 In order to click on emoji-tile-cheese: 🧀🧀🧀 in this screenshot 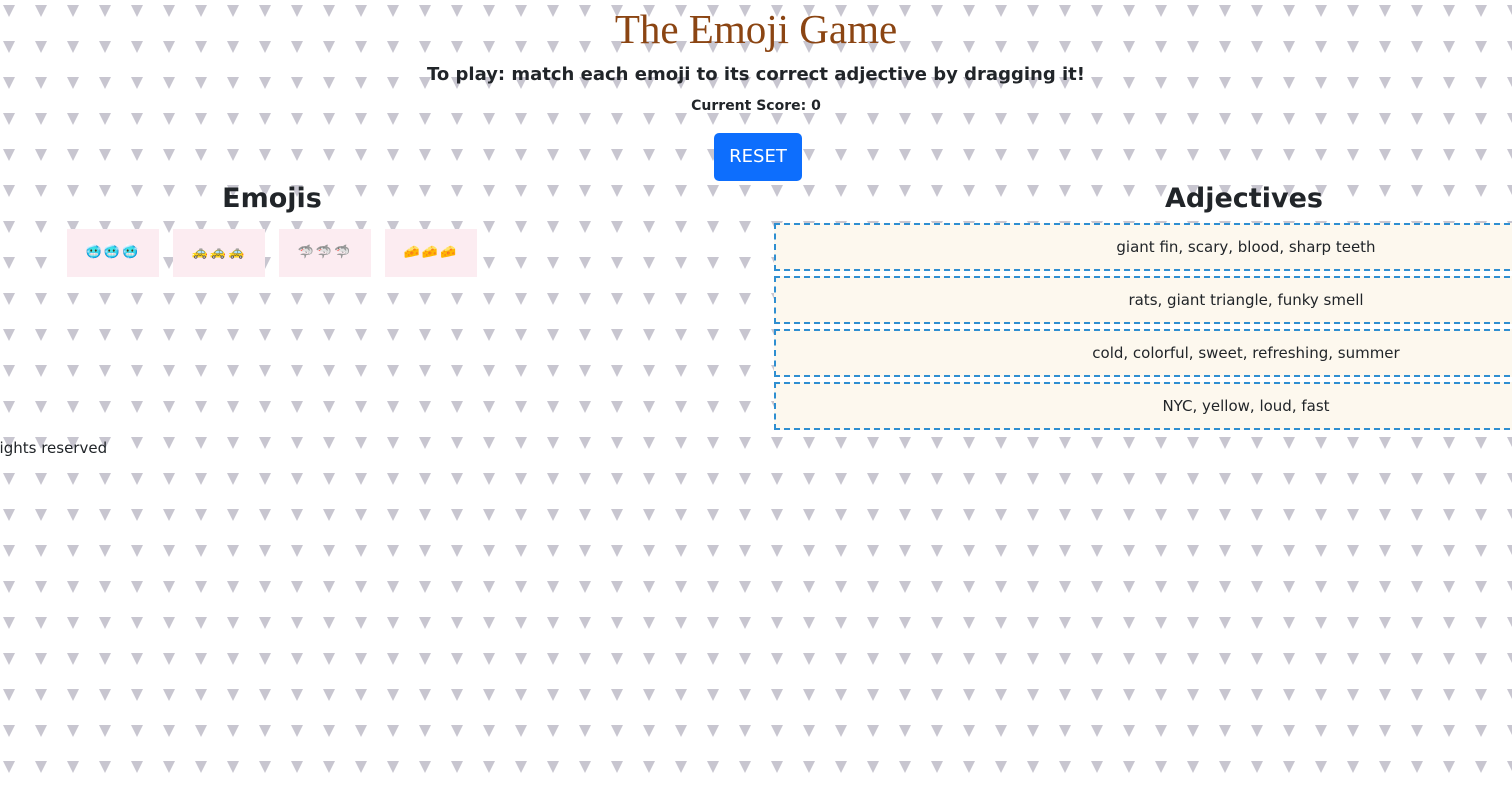, I will do `click(431, 253)`.